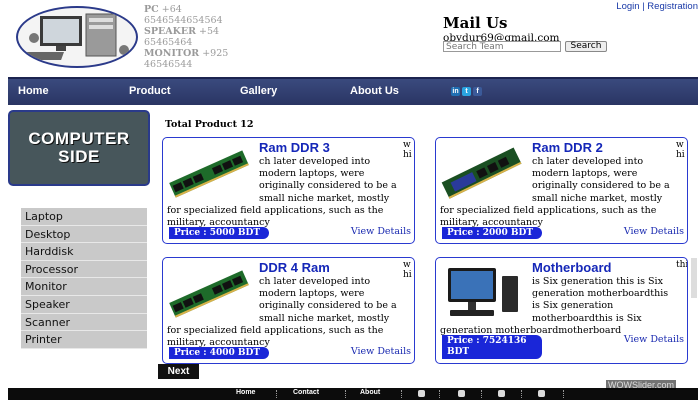 The width and height of the screenshot is (700, 400). What do you see at coordinates (84, 322) in the screenshot?
I see `category-scanner: Scanner` at bounding box center [84, 322].